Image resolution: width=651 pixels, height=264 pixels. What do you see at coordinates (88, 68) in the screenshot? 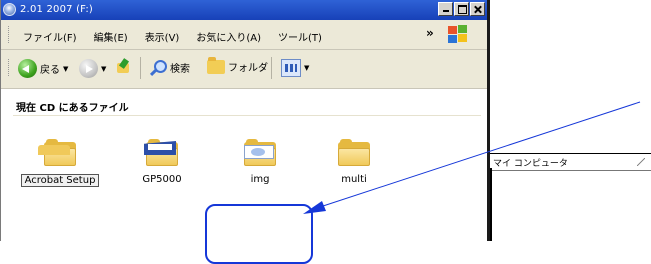
I see `forward-arrow-icon` at bounding box center [88, 68].